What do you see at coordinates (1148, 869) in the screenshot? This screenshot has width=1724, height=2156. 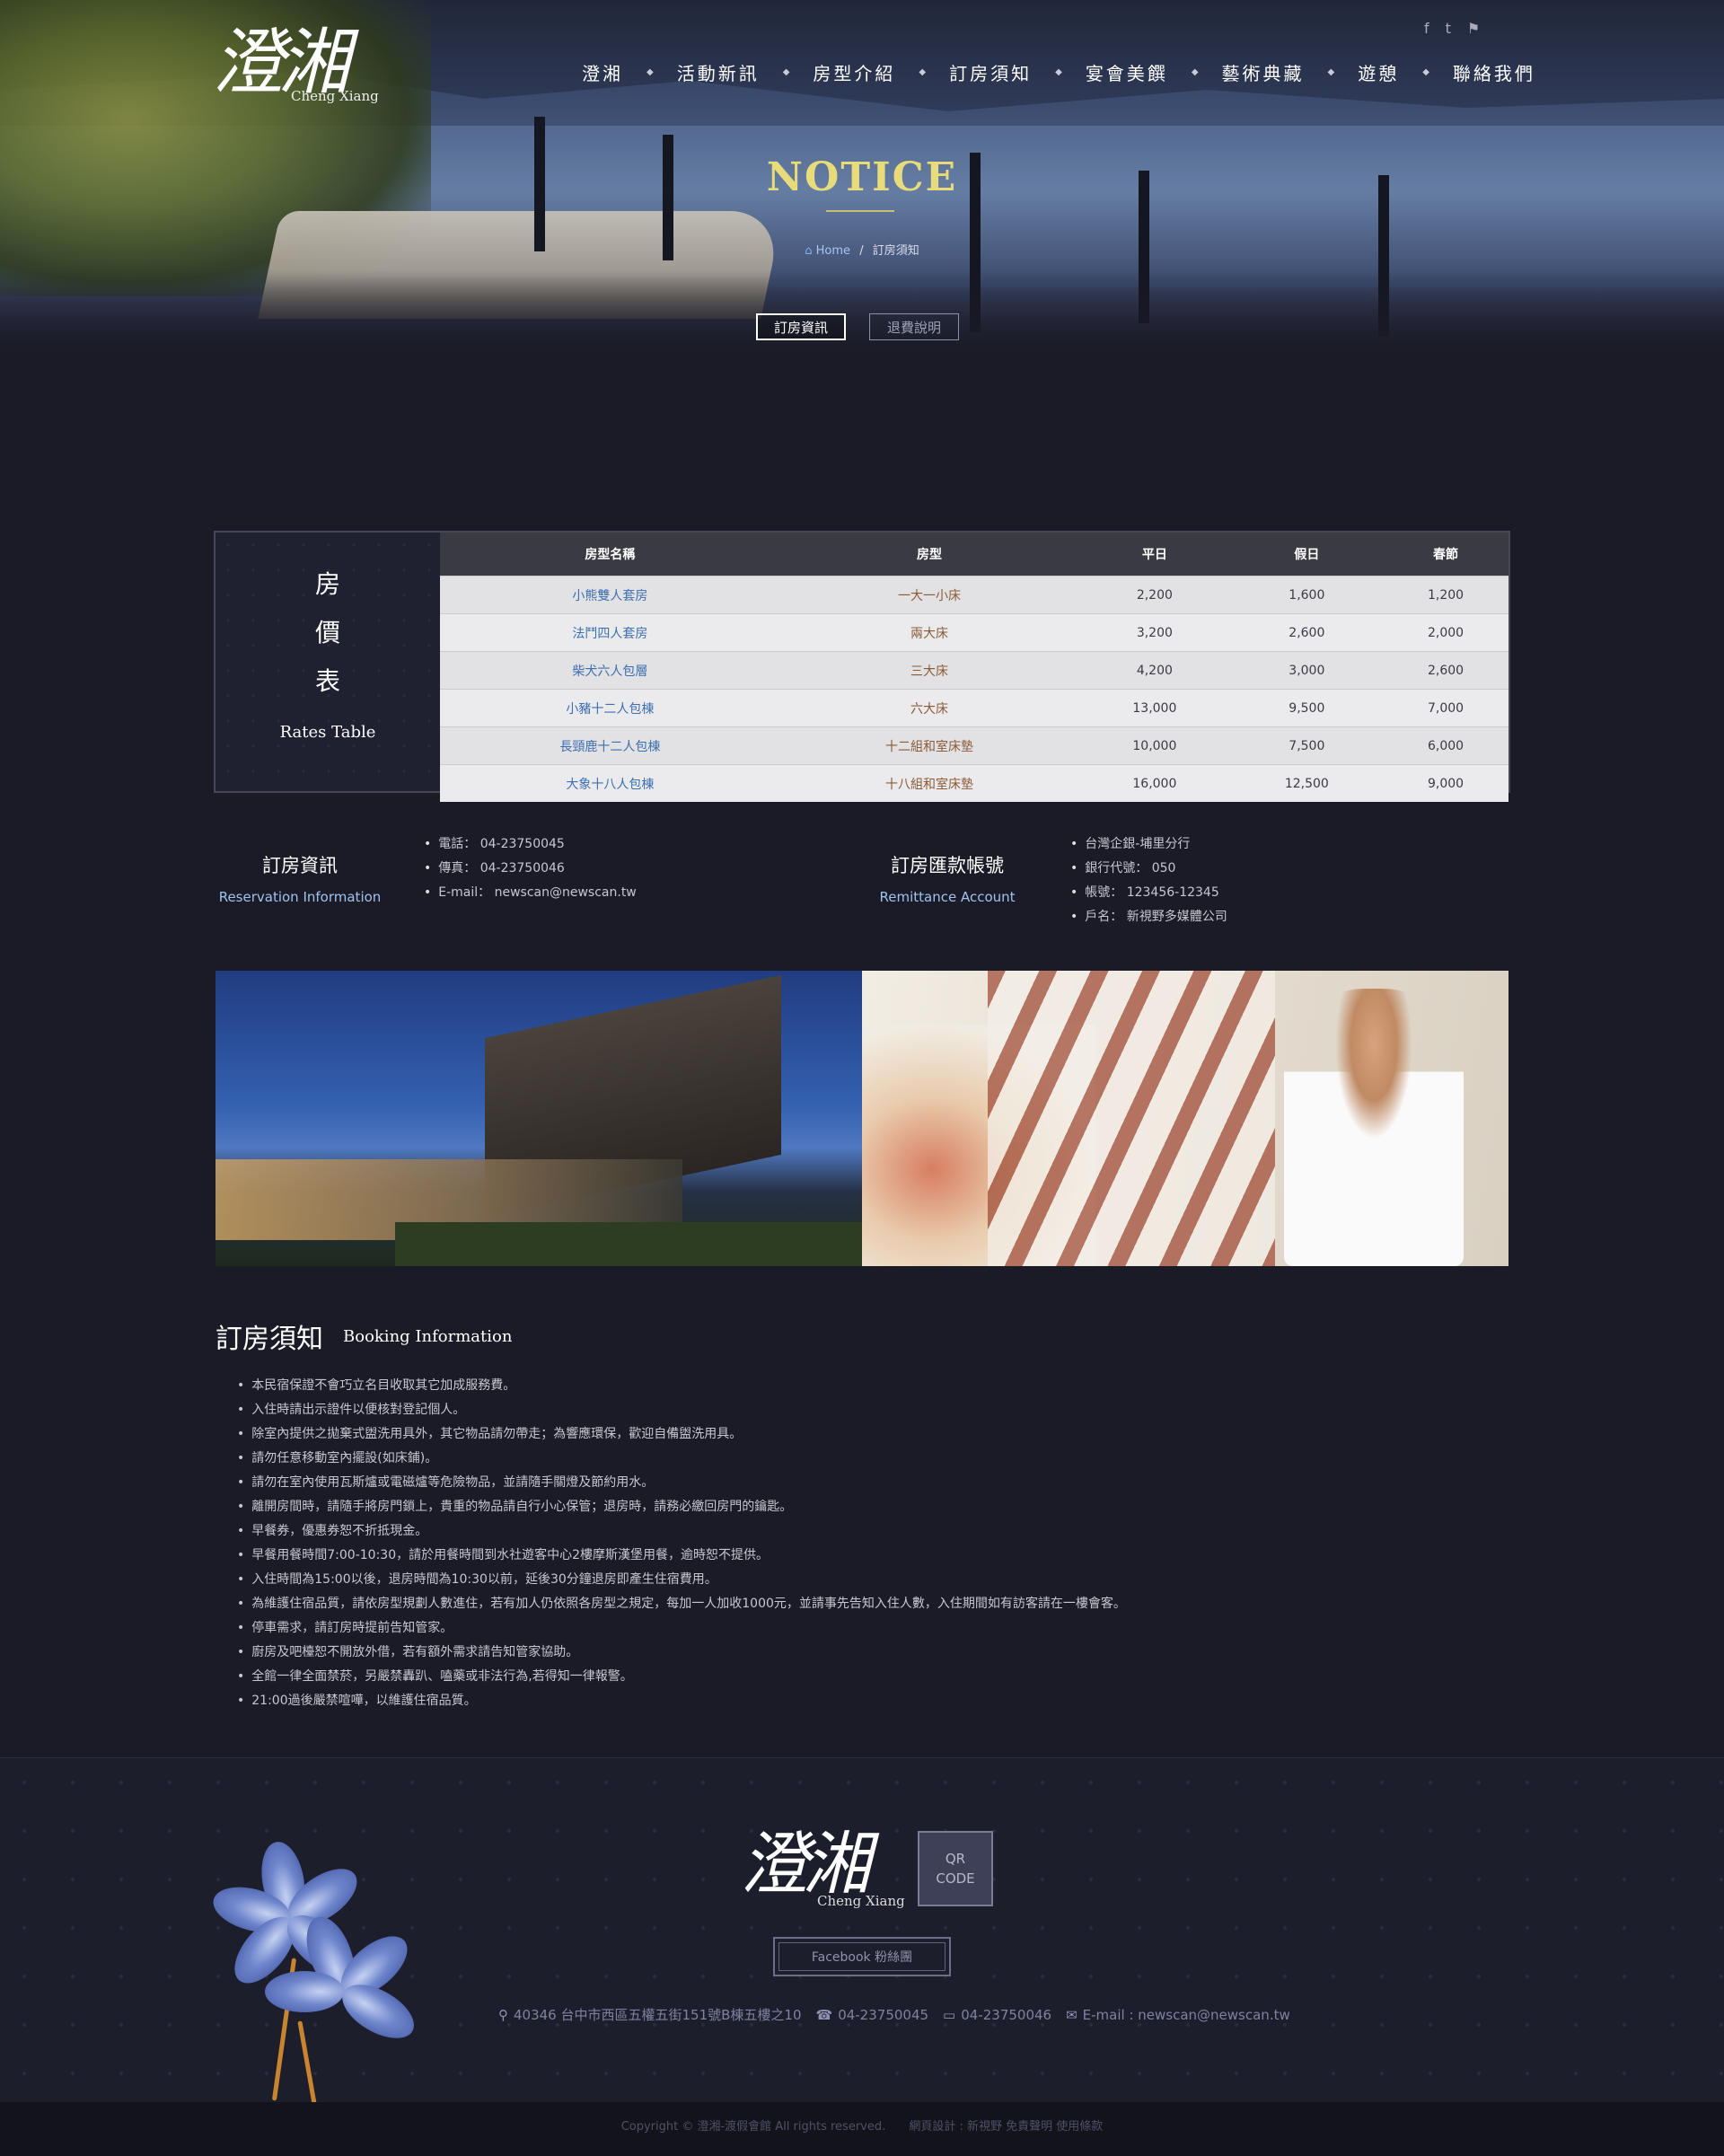 I see `list-item: 銀行代號： 050` at bounding box center [1148, 869].